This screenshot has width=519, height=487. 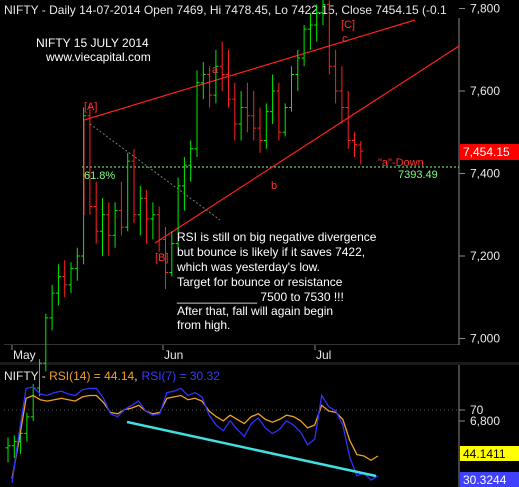 What do you see at coordinates (260, 297) in the screenshot?
I see `note-line: ____________ 7500 to 7530 !!!` at bounding box center [260, 297].